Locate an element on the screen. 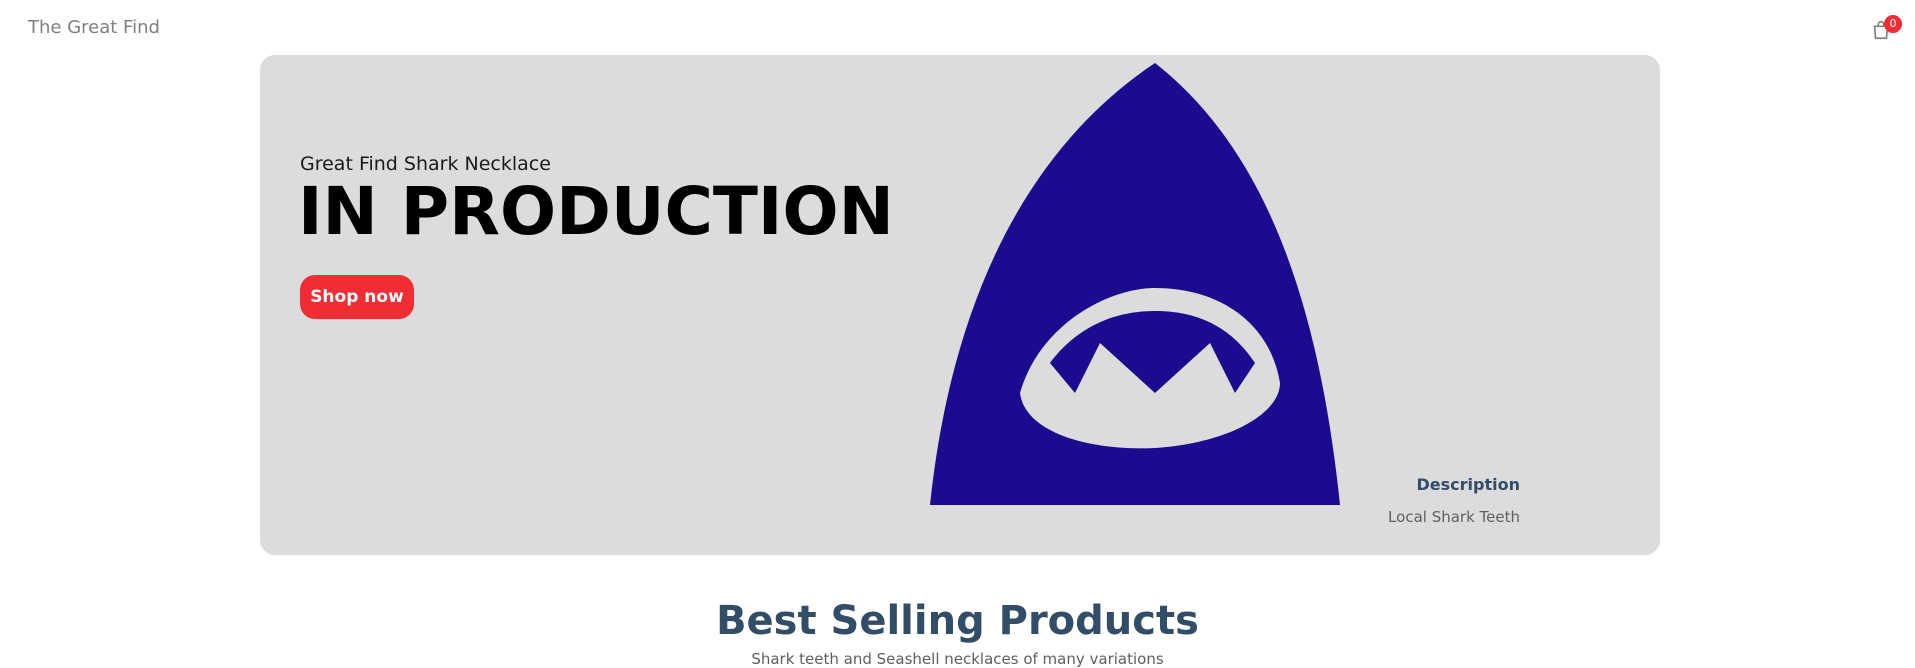  cart-count-badge: 0 is located at coordinates (1893, 24).